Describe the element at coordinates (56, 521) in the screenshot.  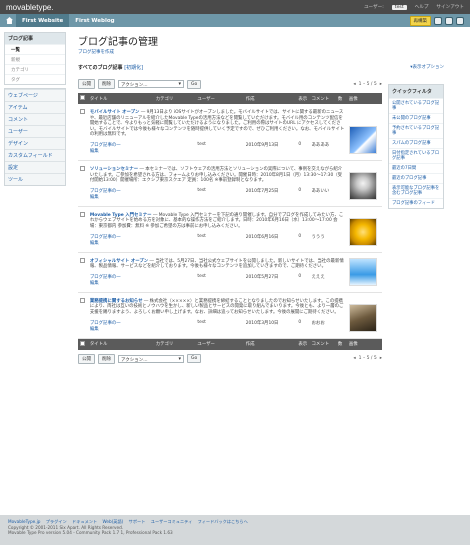
I see `footer-link-plugins: プラグイン` at that location.